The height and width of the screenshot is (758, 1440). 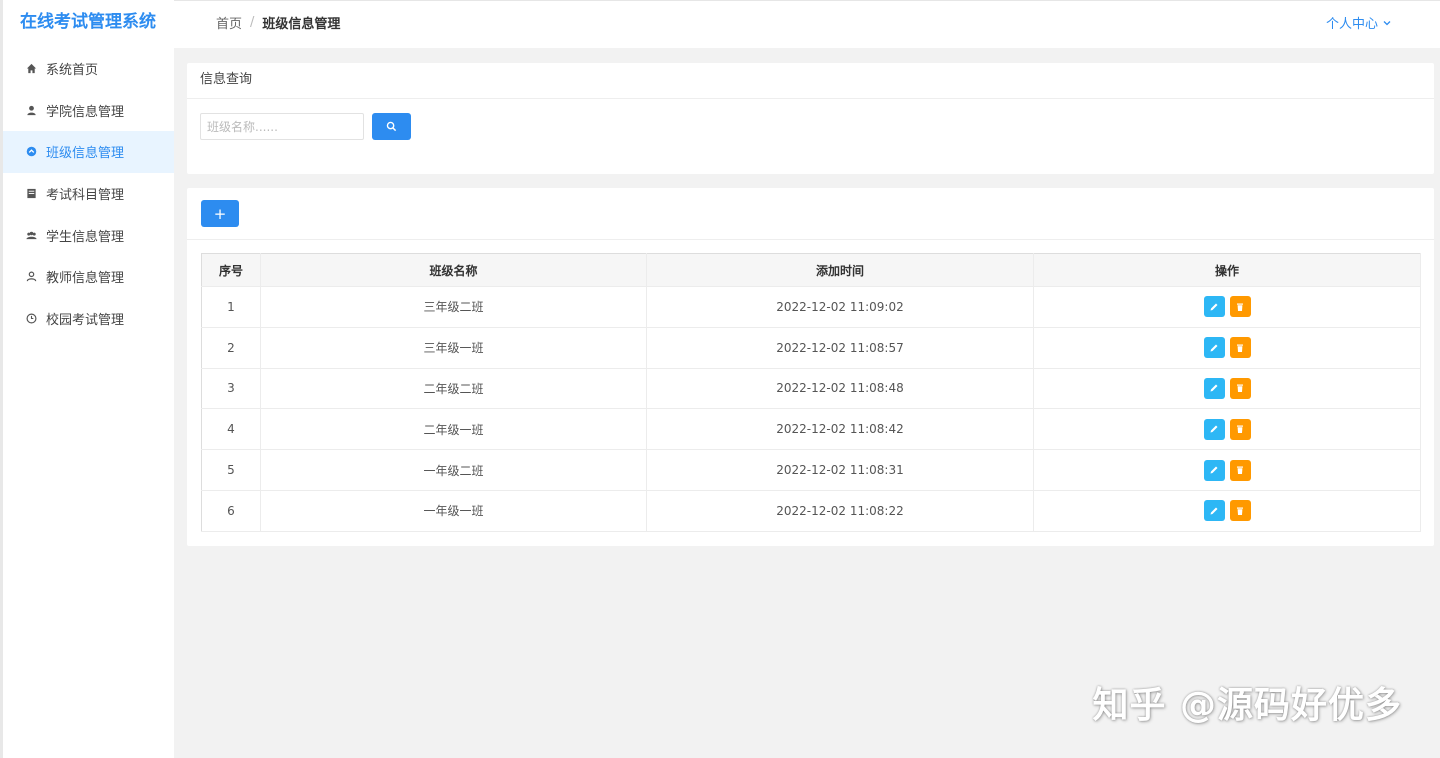 I want to click on cell-name: 二年级二班, so click(x=453, y=389).